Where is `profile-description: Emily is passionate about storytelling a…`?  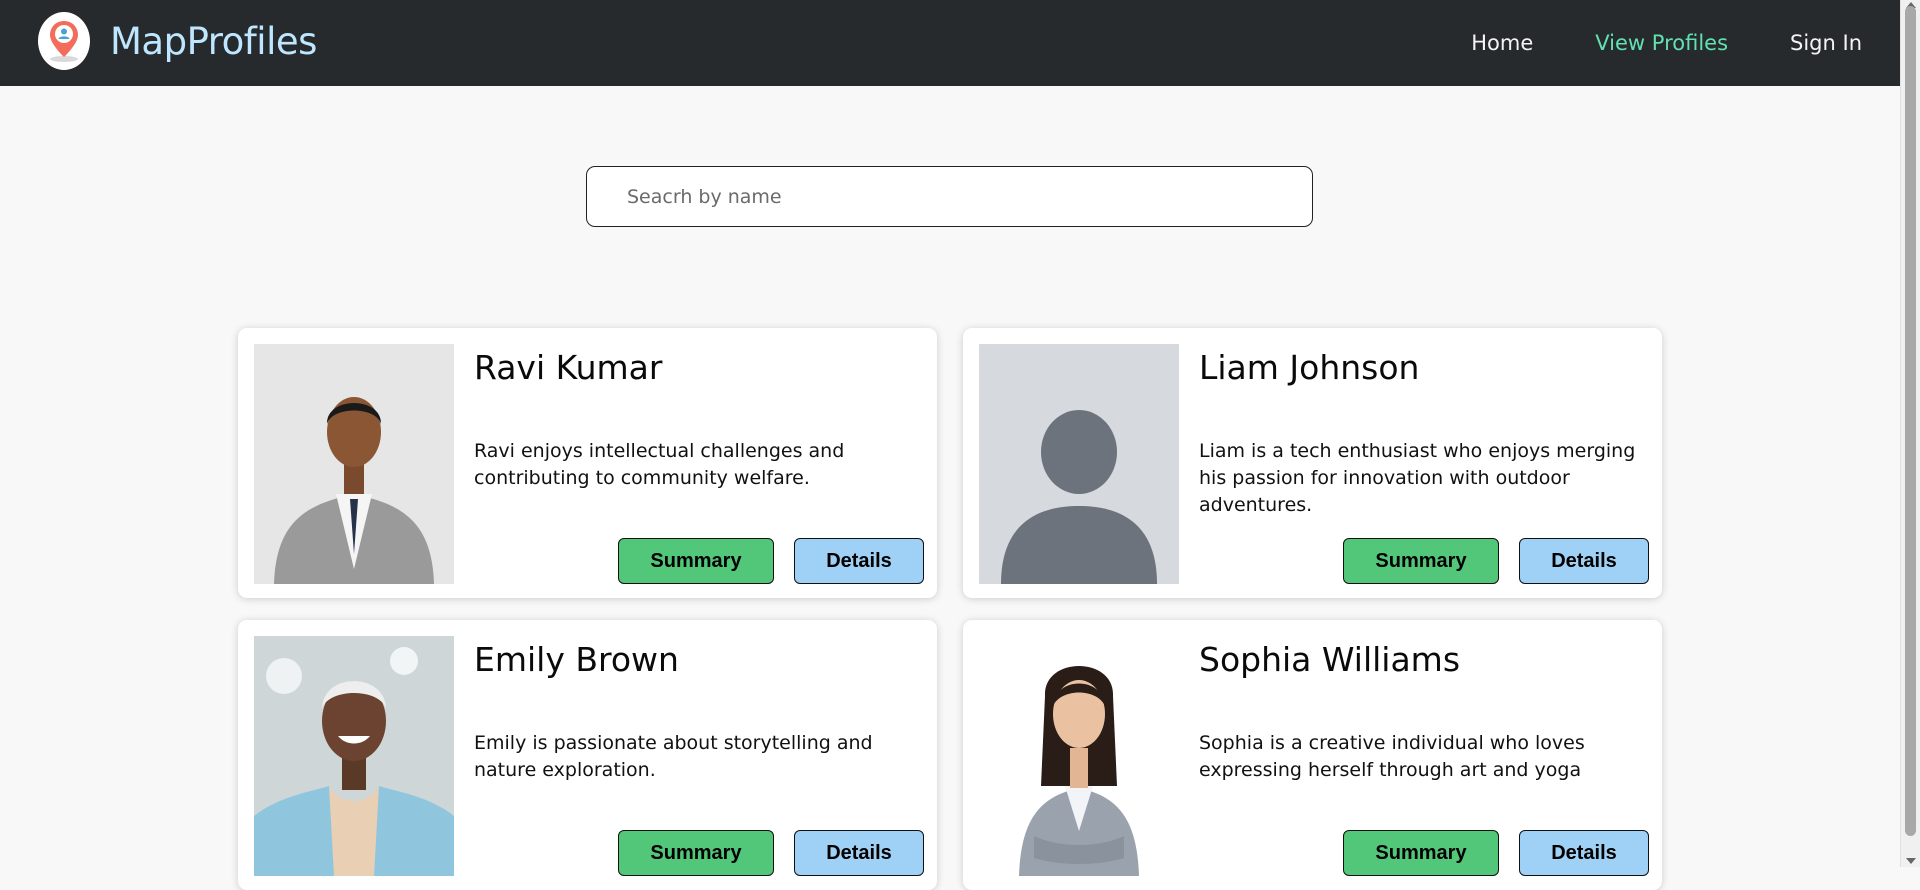
profile-description: Emily is passionate about storytelling a… is located at coordinates (673, 756).